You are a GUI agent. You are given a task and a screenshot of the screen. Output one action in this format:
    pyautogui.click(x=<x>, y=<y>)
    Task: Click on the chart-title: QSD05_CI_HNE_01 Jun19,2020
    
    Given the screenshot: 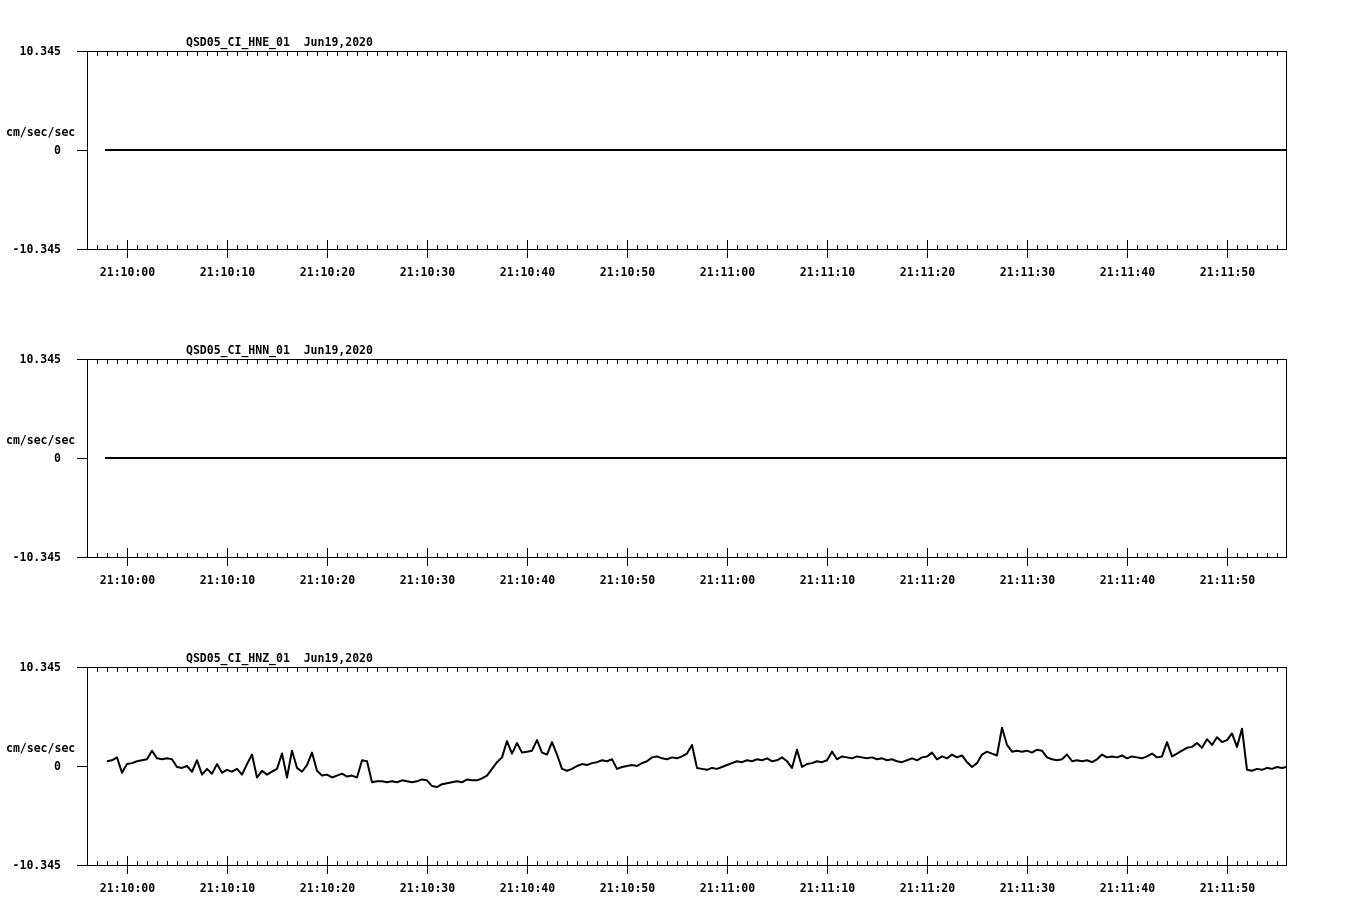 What is the action you would take?
    pyautogui.click(x=279, y=42)
    